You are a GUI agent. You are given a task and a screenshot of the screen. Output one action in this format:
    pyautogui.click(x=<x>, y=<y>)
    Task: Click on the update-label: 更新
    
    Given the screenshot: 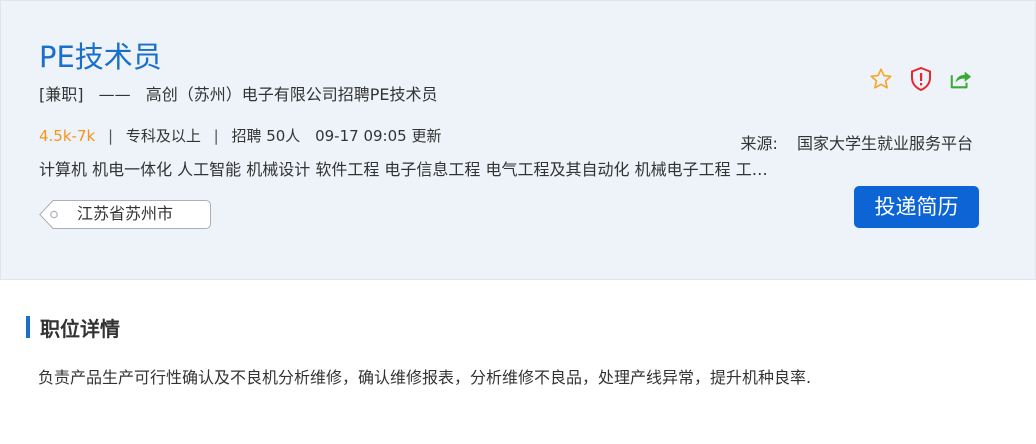 What is the action you would take?
    pyautogui.click(x=426, y=136)
    